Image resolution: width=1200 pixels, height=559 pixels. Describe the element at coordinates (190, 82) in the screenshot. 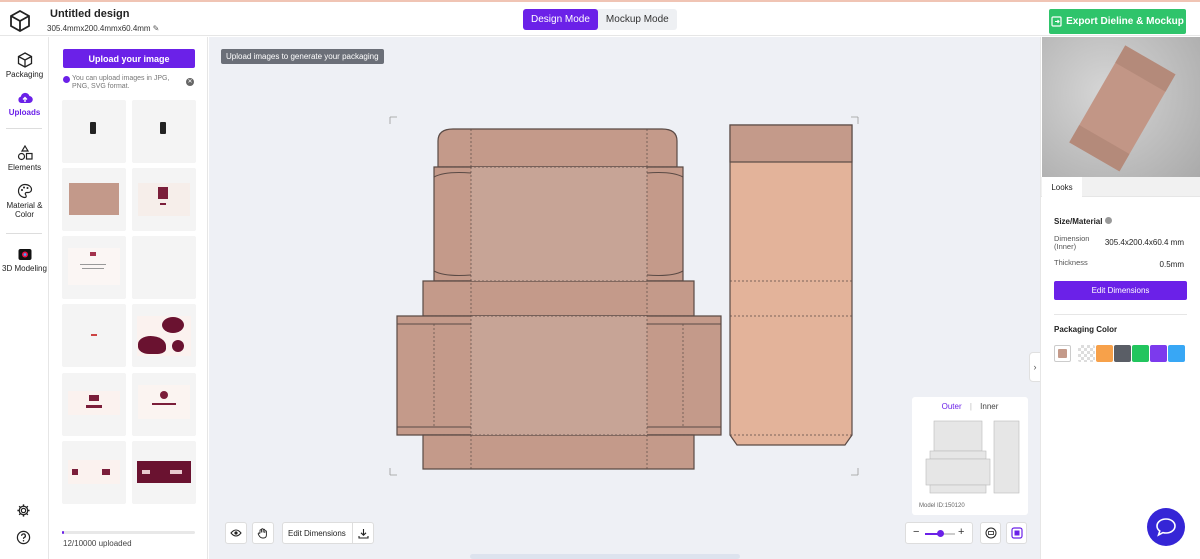

I see `dismiss-hint-icon: ✕` at that location.